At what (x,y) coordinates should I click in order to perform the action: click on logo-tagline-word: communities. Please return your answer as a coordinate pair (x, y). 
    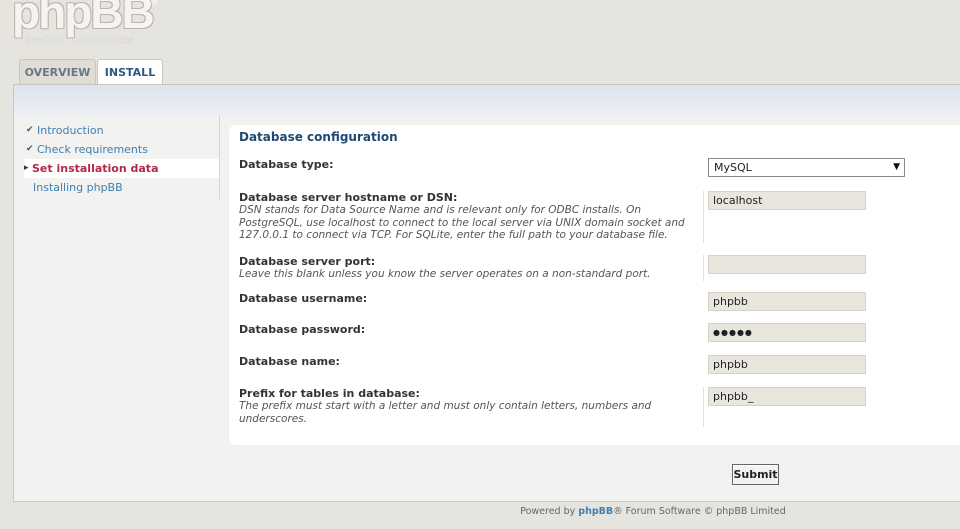
    Looking at the image, I should click on (103, 41).